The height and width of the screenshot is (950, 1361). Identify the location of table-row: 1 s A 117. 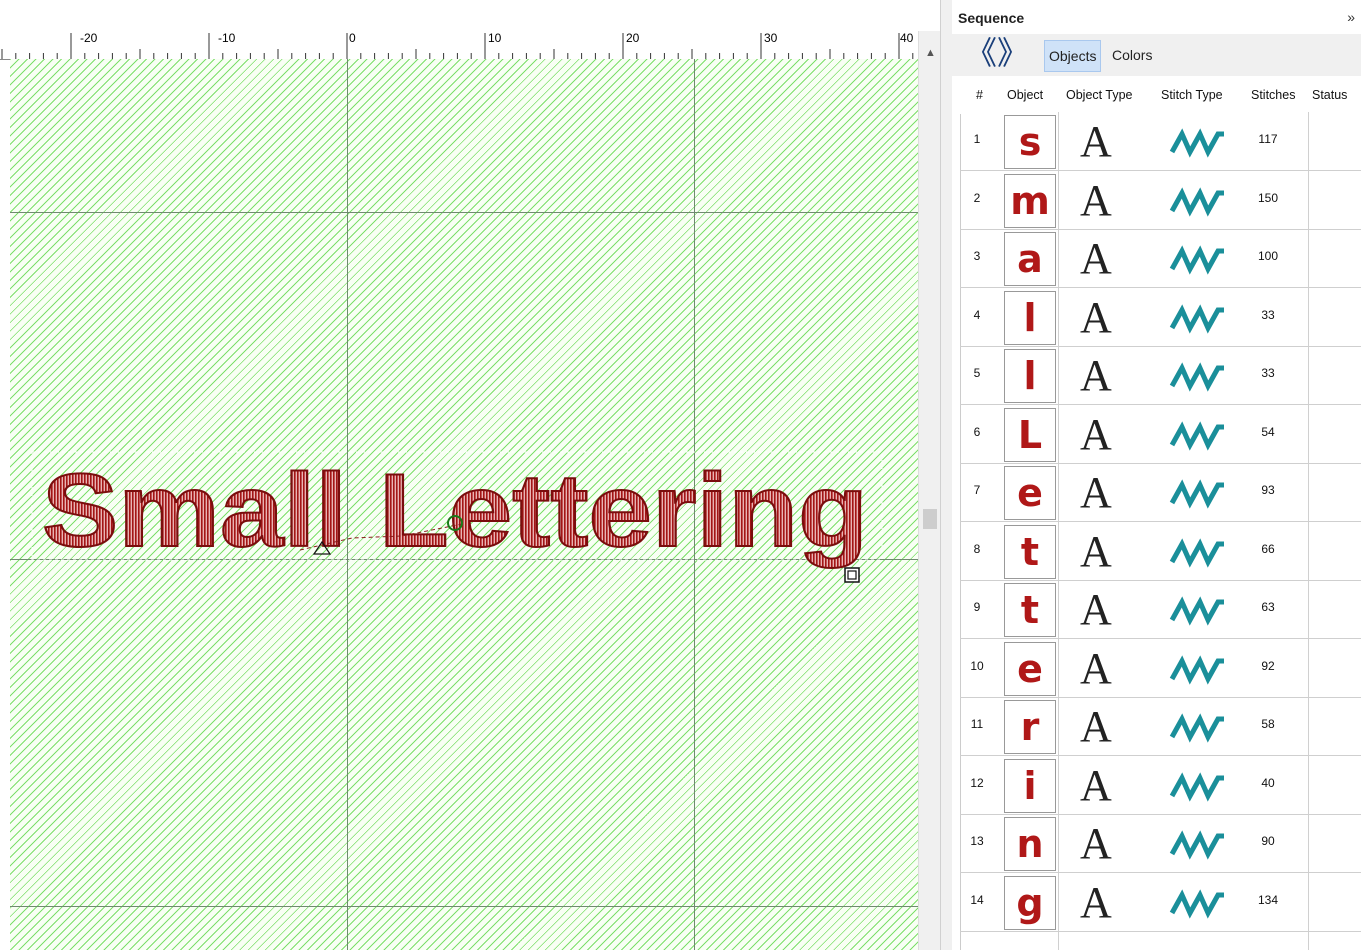
(1160, 141).